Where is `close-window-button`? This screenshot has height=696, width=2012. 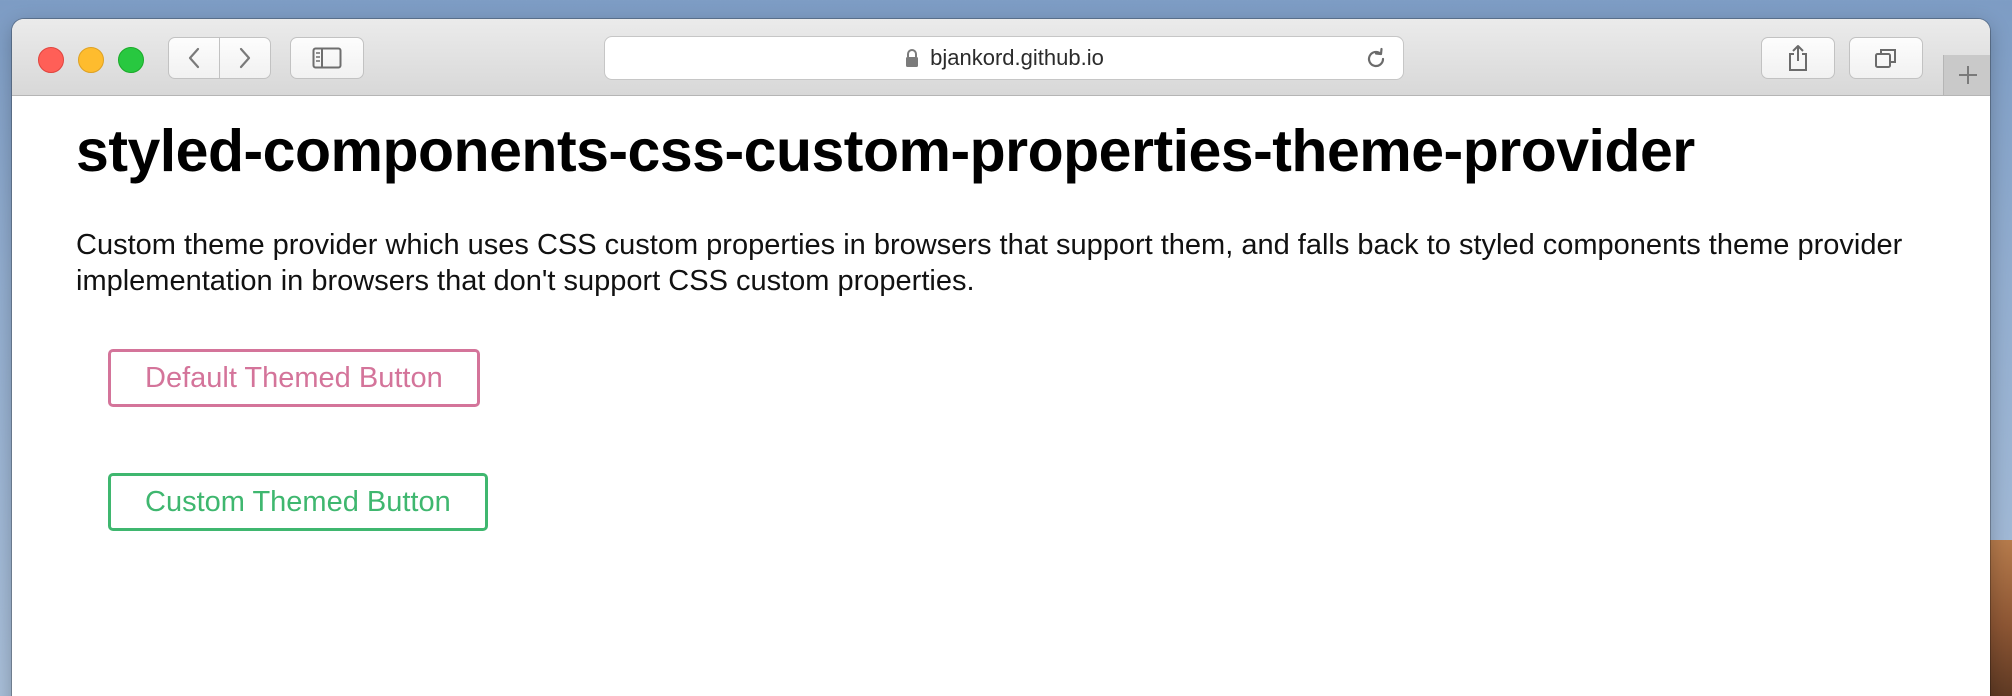 close-window-button is located at coordinates (51, 60).